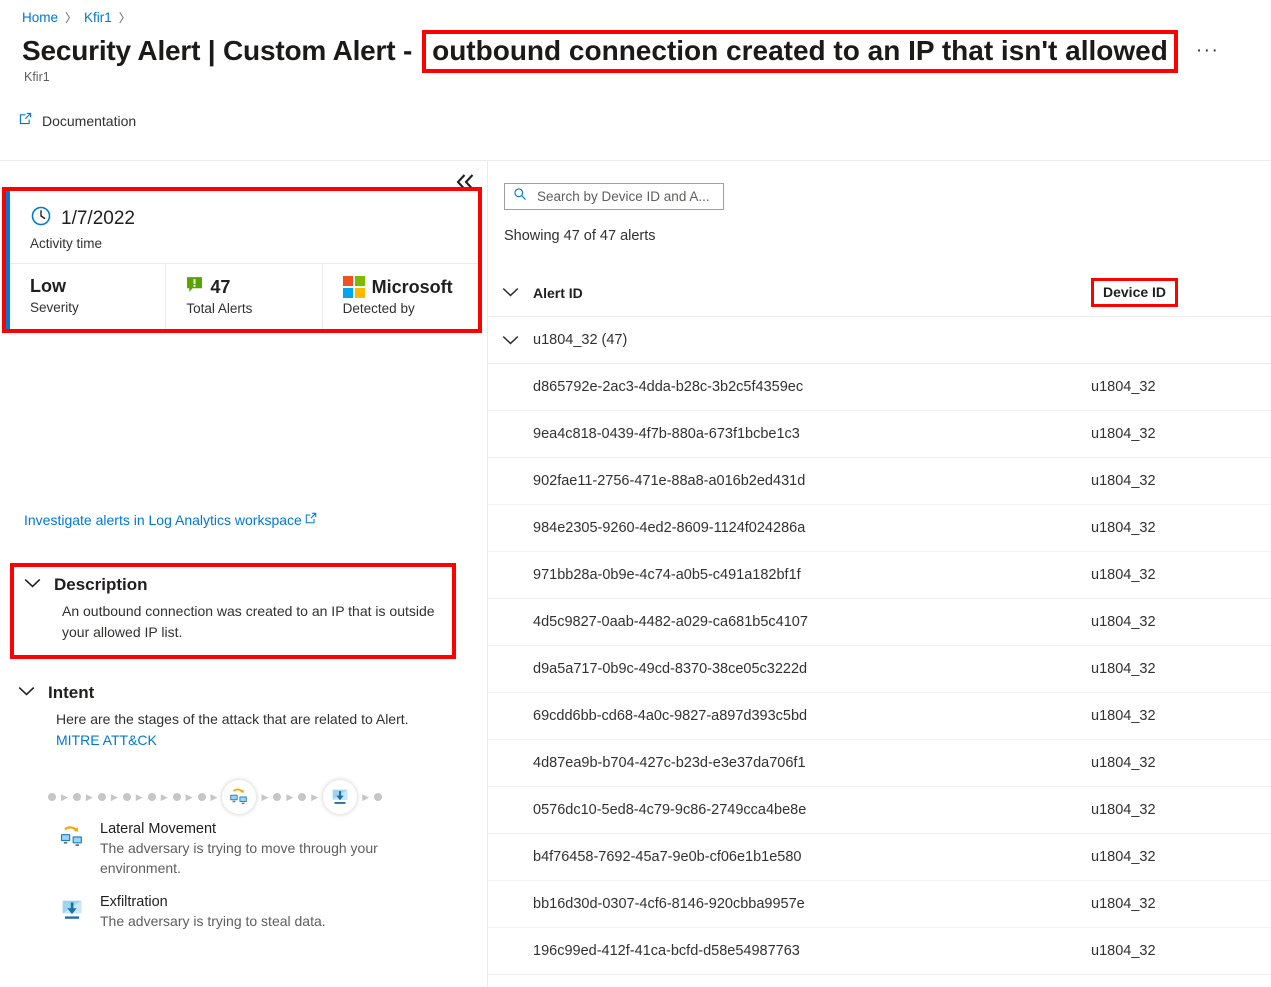 The width and height of the screenshot is (1271, 987). I want to click on attack-stage-timeline: ▶ ▶ ▶ ▶ ▶ ▶ ▶ ▶ ▶ ▶ ▶, so click(215, 797).